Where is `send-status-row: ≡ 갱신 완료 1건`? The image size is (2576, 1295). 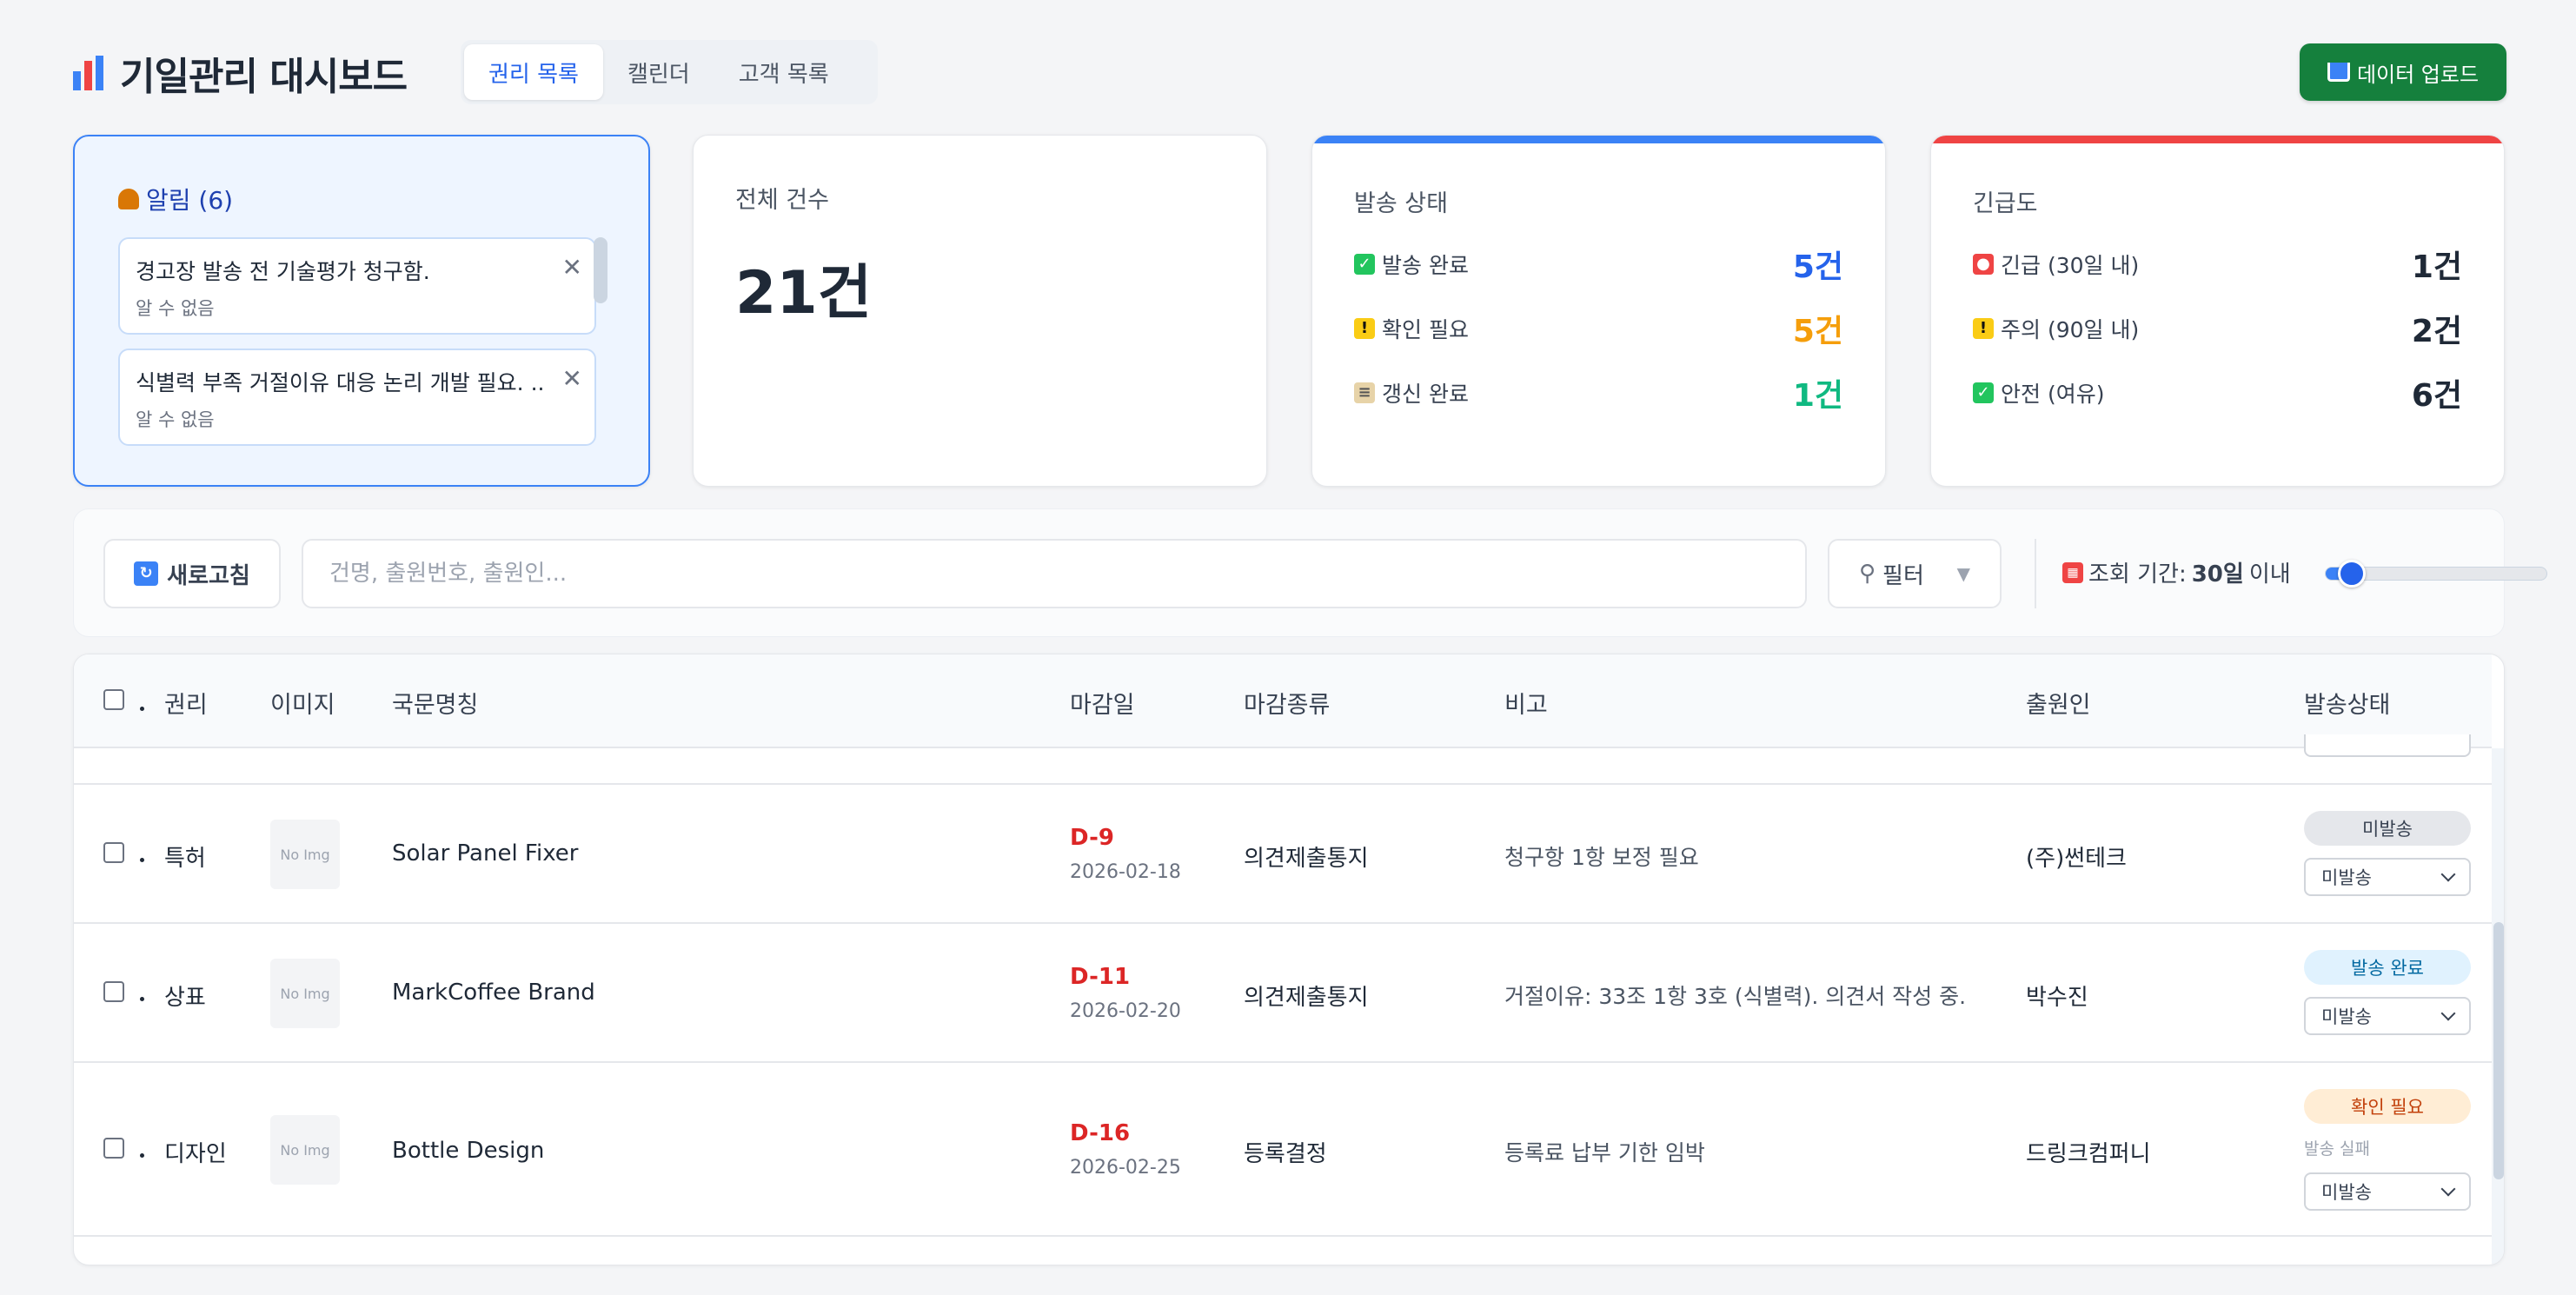 send-status-row: ≡ 갱신 완료 1건 is located at coordinates (1598, 394).